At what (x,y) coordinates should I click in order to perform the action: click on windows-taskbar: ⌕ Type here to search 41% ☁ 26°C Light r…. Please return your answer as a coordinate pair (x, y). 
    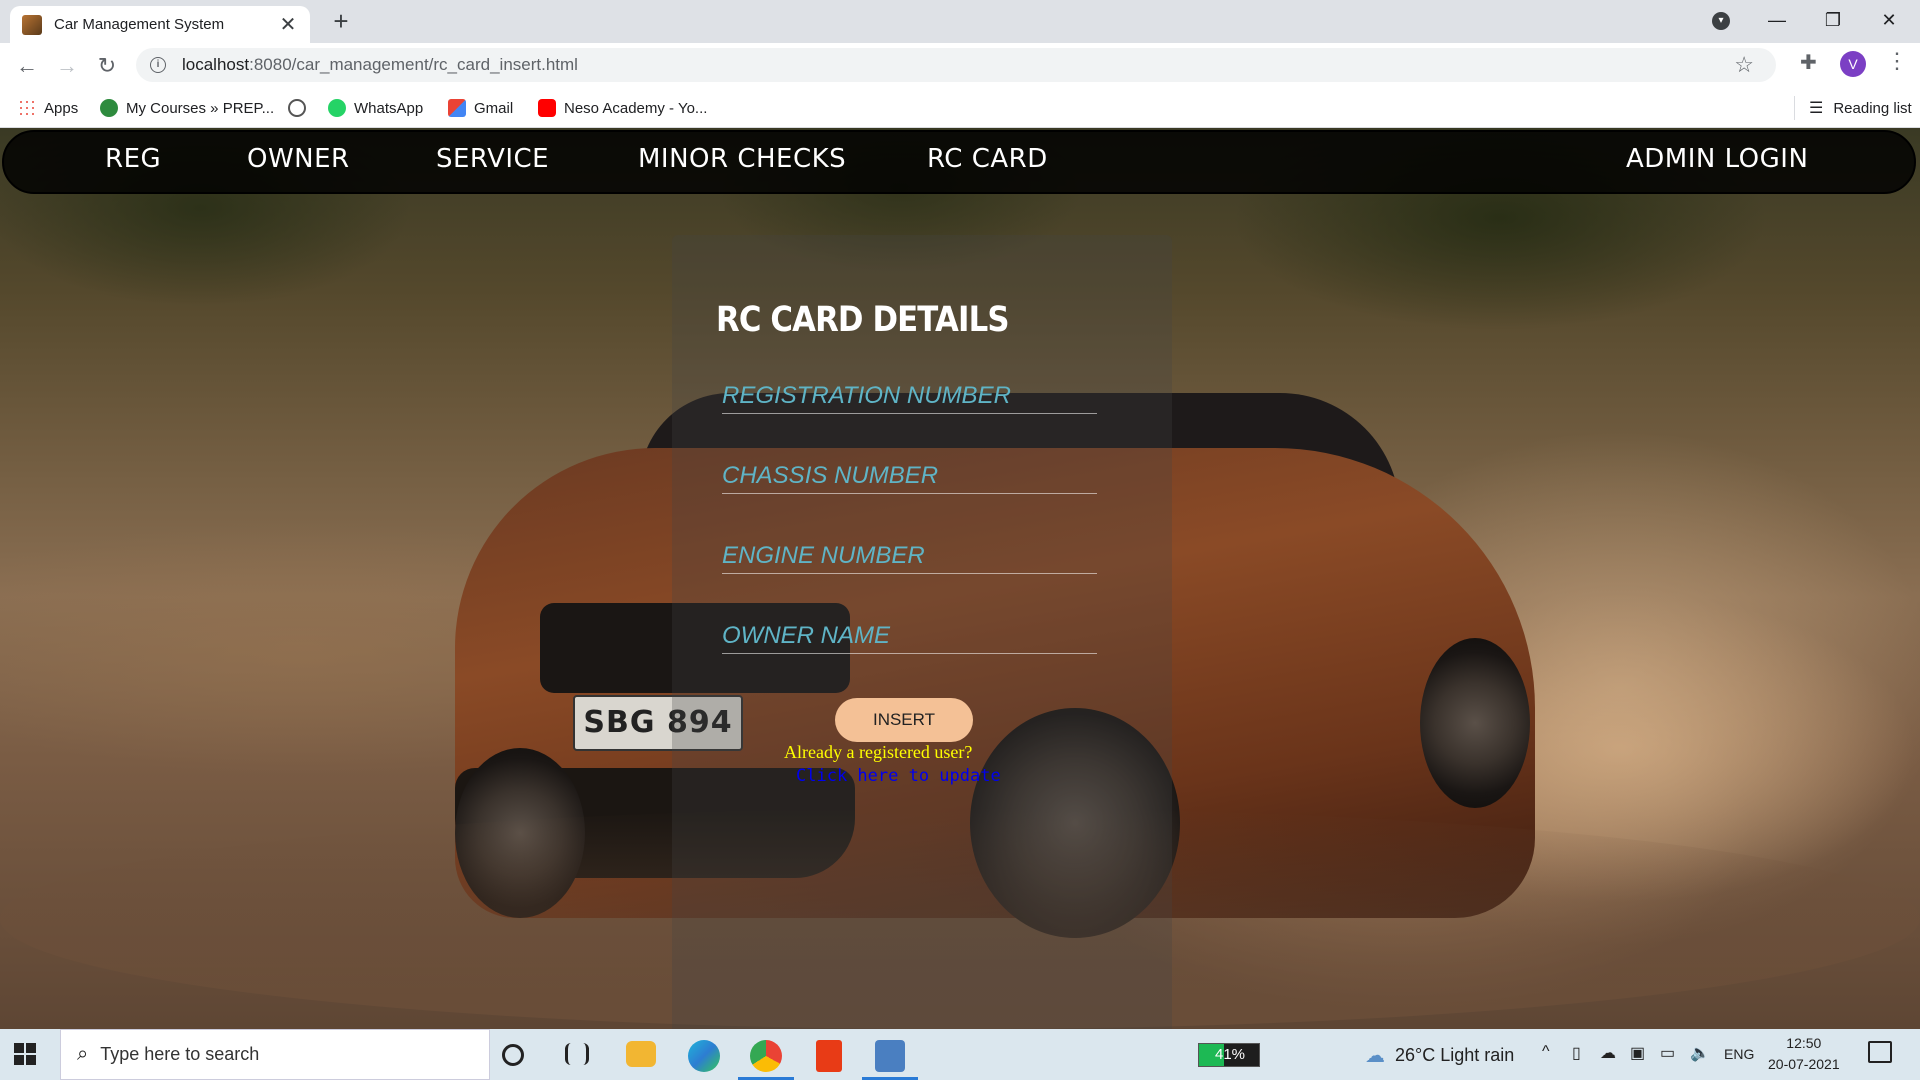
    Looking at the image, I should click on (960, 1054).